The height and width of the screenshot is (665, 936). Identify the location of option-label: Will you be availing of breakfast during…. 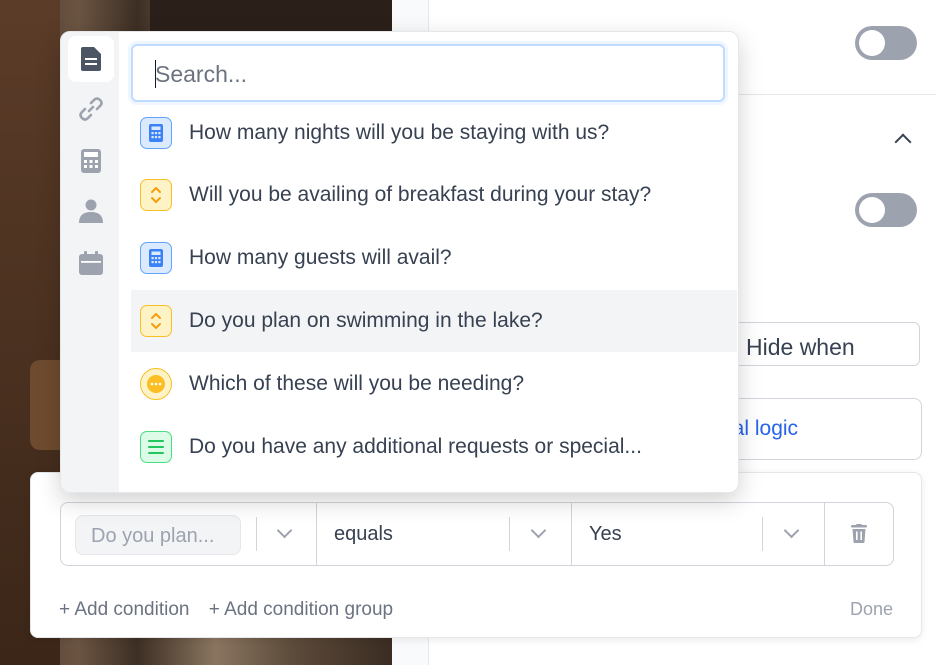
(420, 194).